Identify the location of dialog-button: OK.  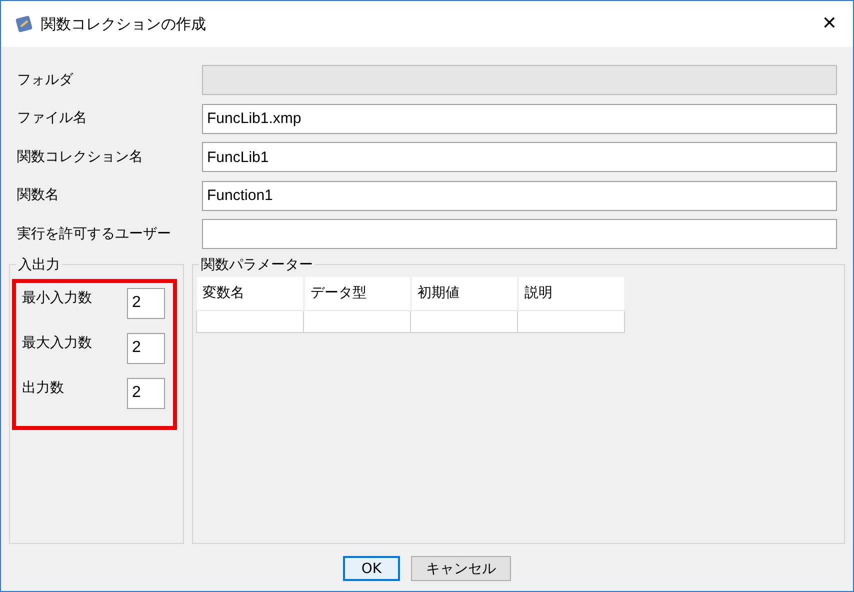
(371, 568).